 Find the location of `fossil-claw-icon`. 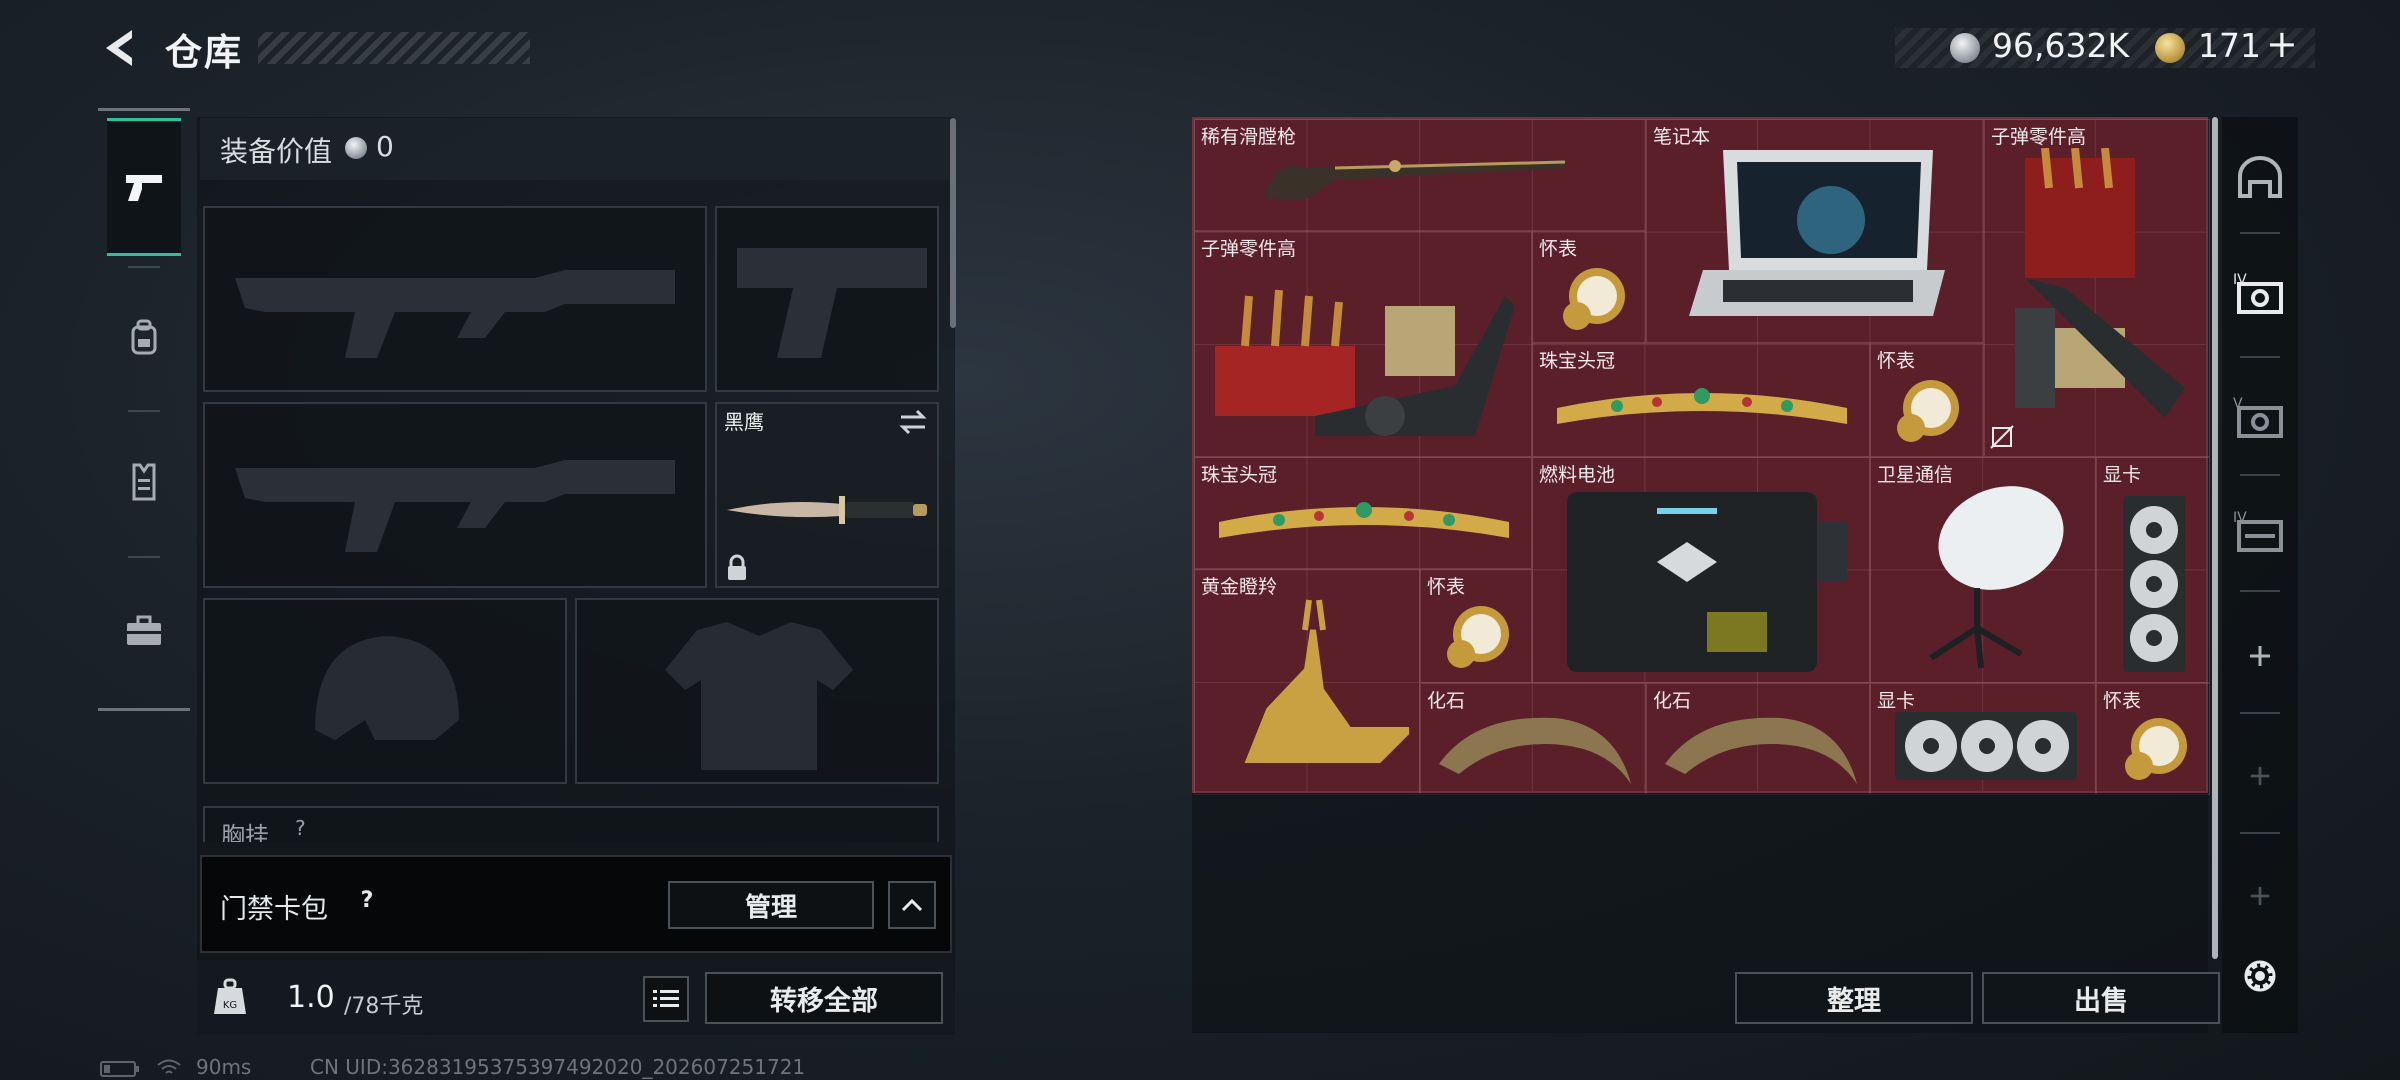

fossil-claw-icon is located at coordinates (1535, 750).